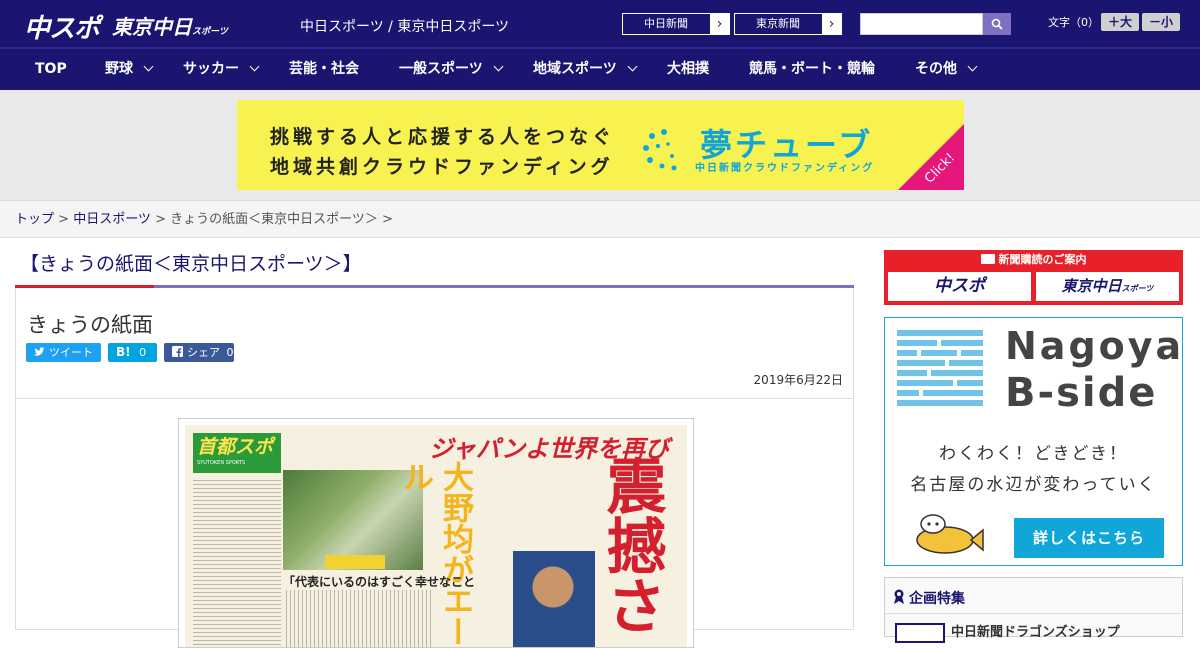 The width and height of the screenshot is (1200, 648). I want to click on search-input, so click(921, 24).